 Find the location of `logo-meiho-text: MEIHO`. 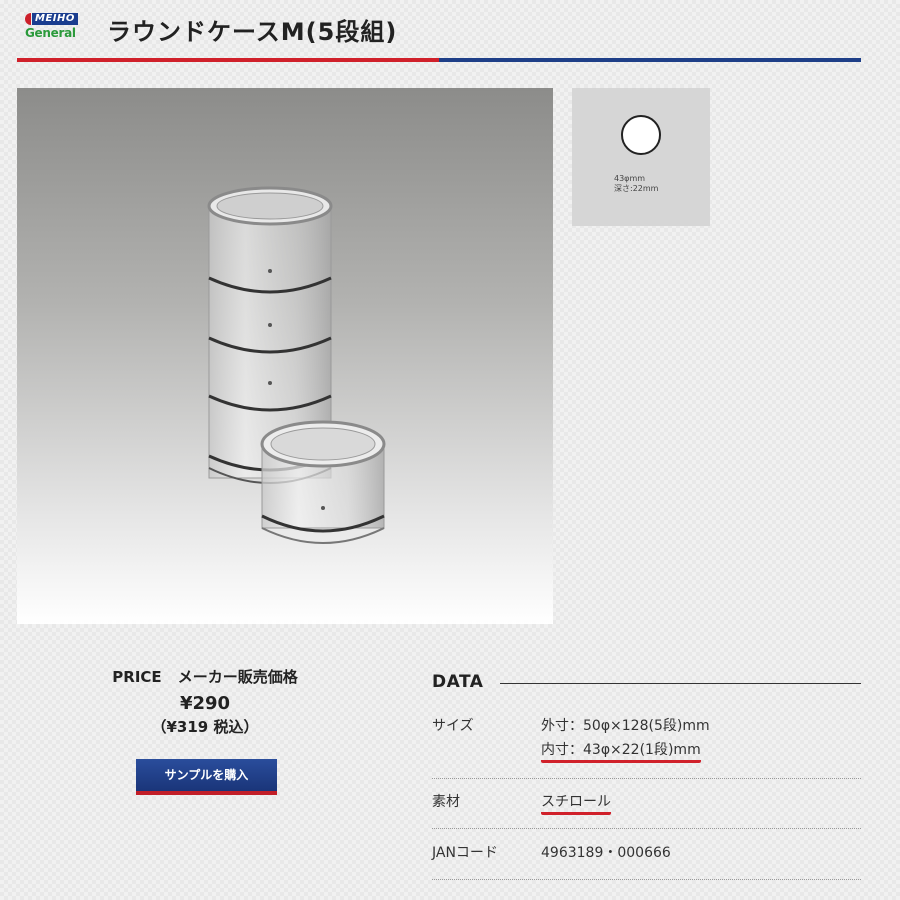

logo-meiho-text: MEIHO is located at coordinates (55, 18).